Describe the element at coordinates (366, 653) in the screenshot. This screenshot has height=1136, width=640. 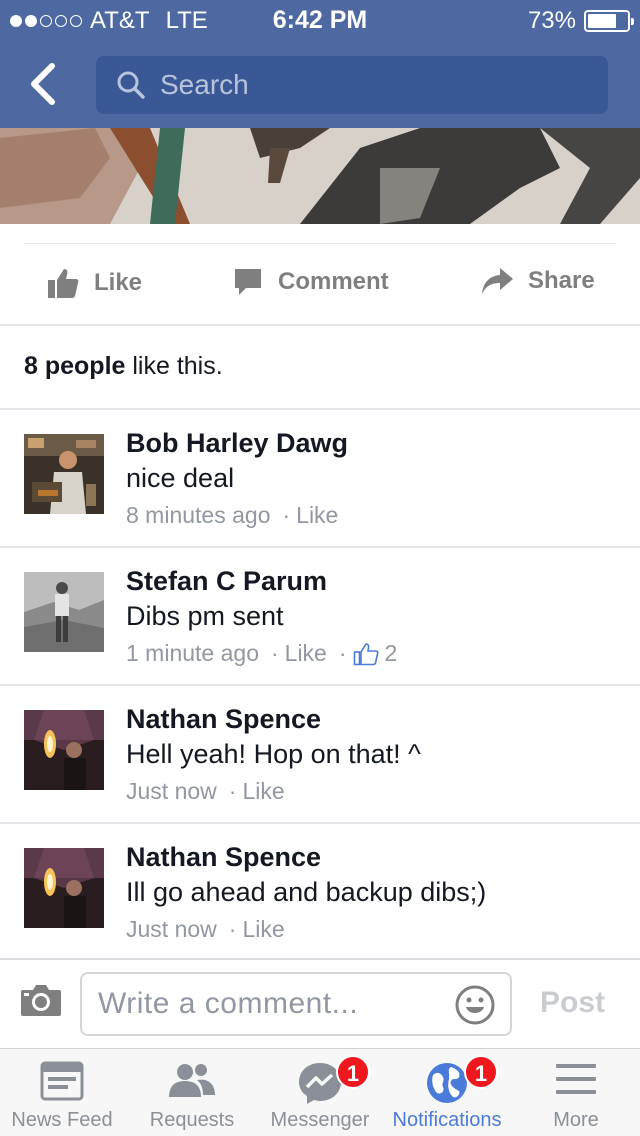
I see `thumbs-up-outline-icon` at that location.